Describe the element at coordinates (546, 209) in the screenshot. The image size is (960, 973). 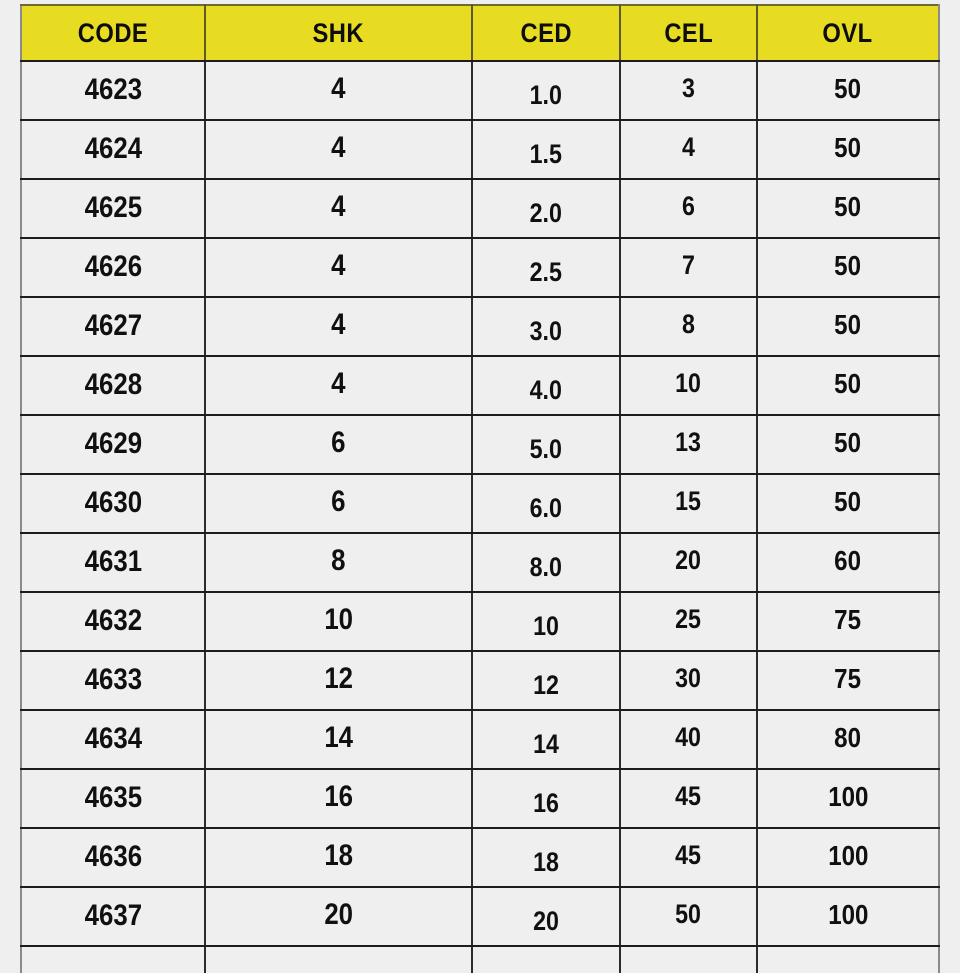
I see `cell-ced: 2.0` at that location.